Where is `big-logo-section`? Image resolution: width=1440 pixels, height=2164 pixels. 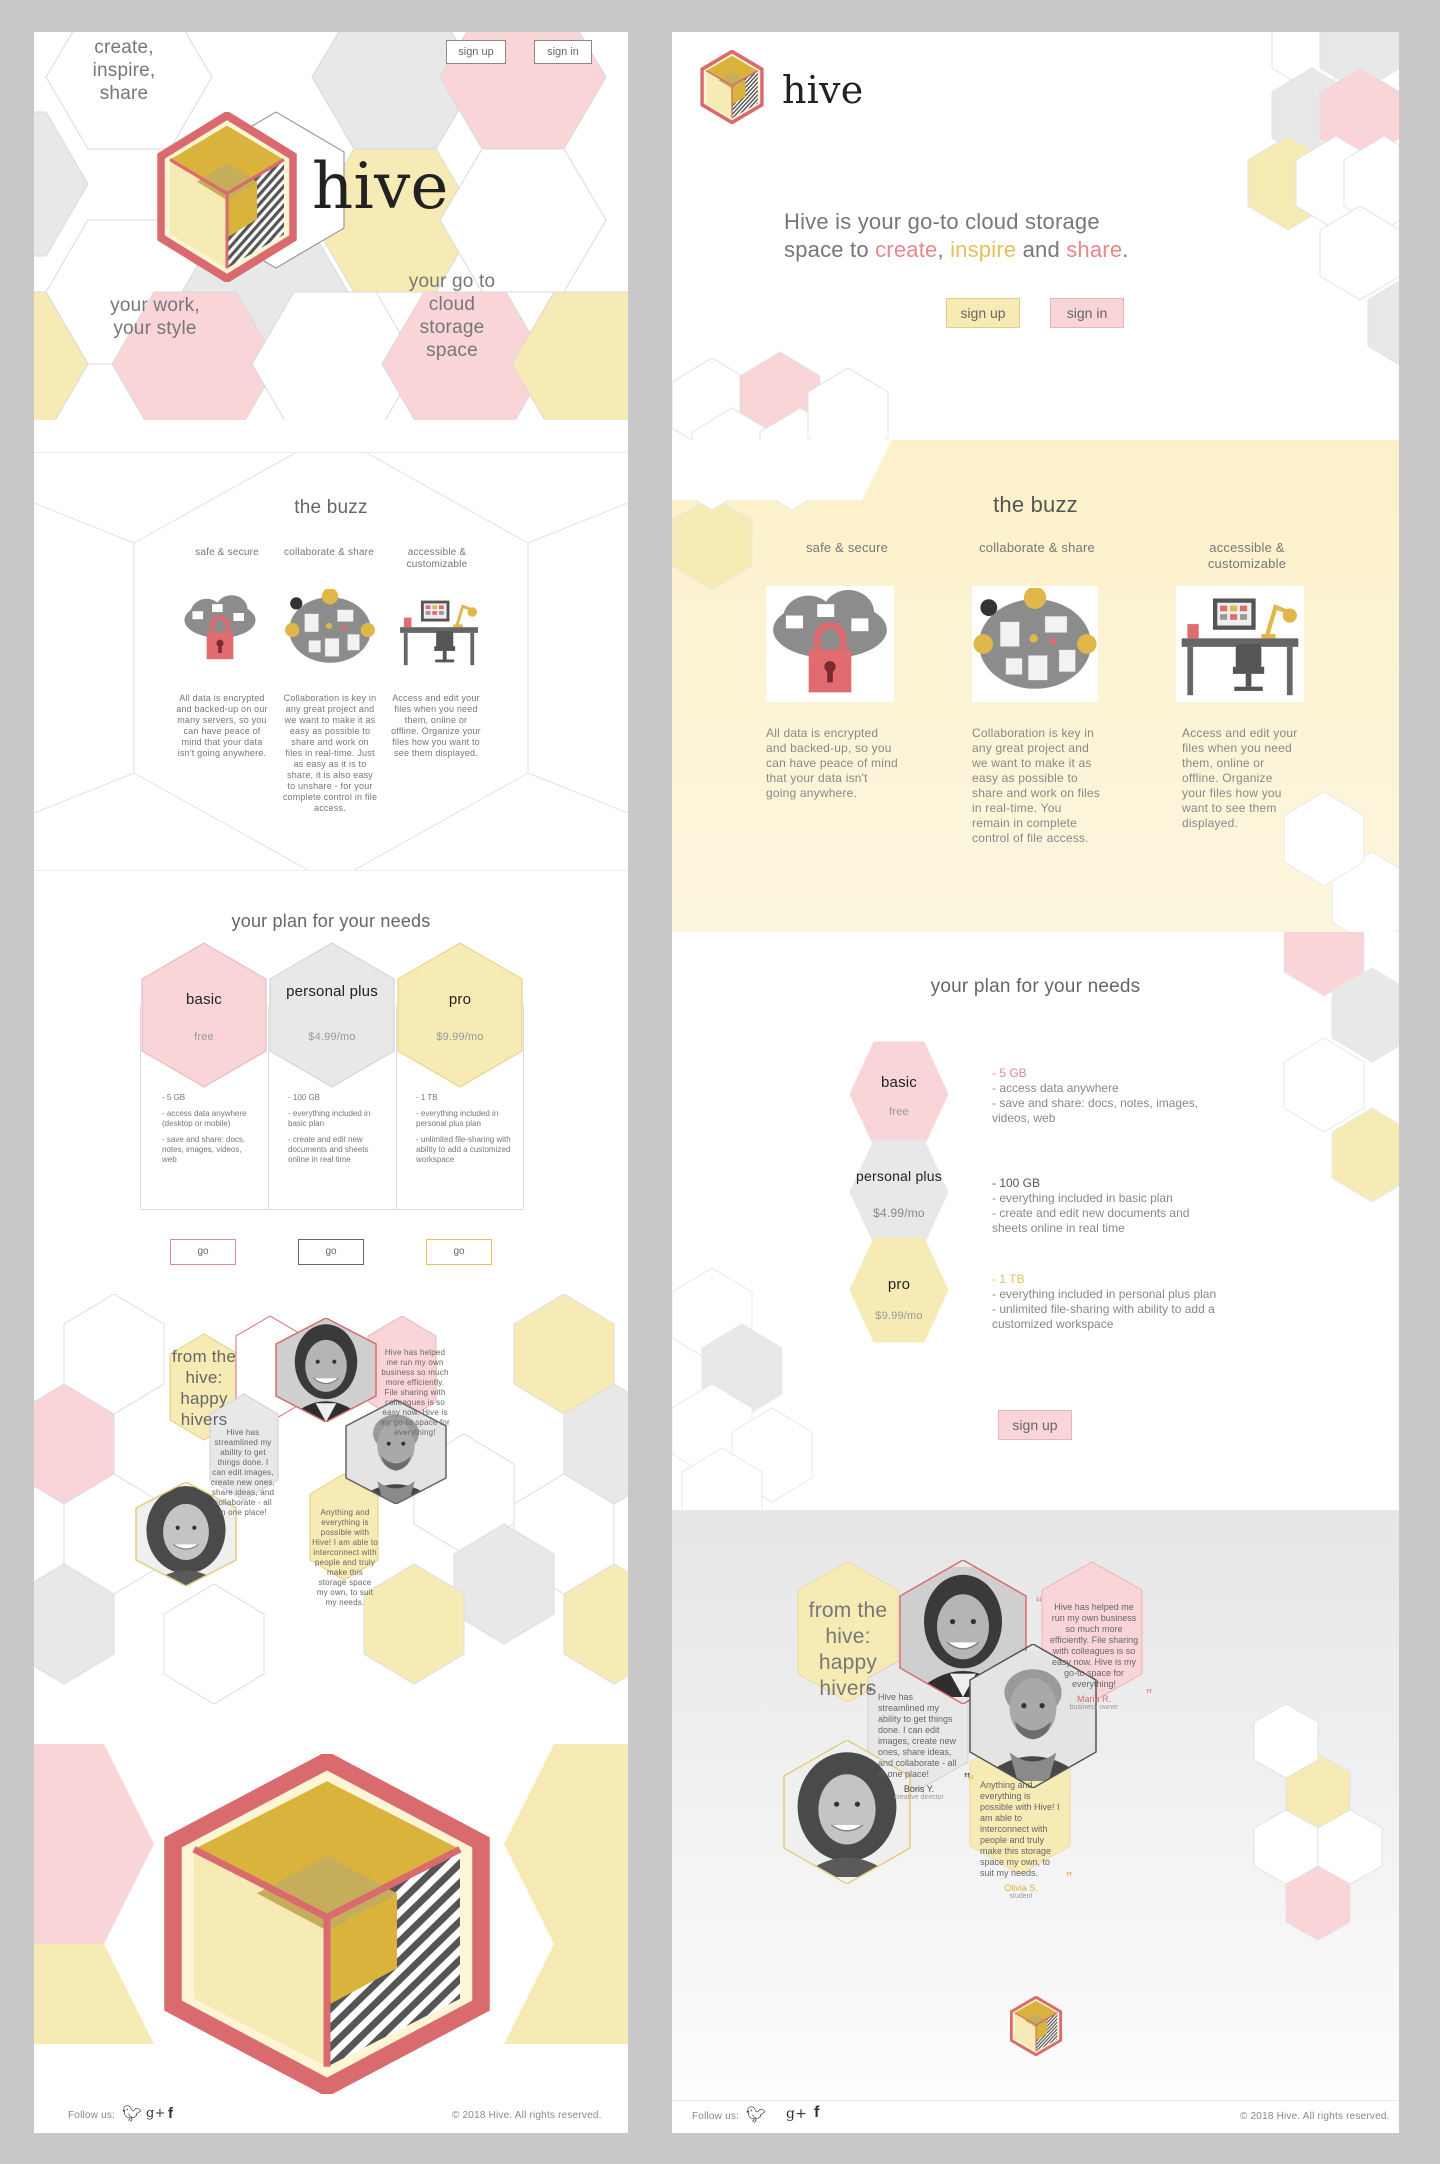 big-logo-section is located at coordinates (331, 1904).